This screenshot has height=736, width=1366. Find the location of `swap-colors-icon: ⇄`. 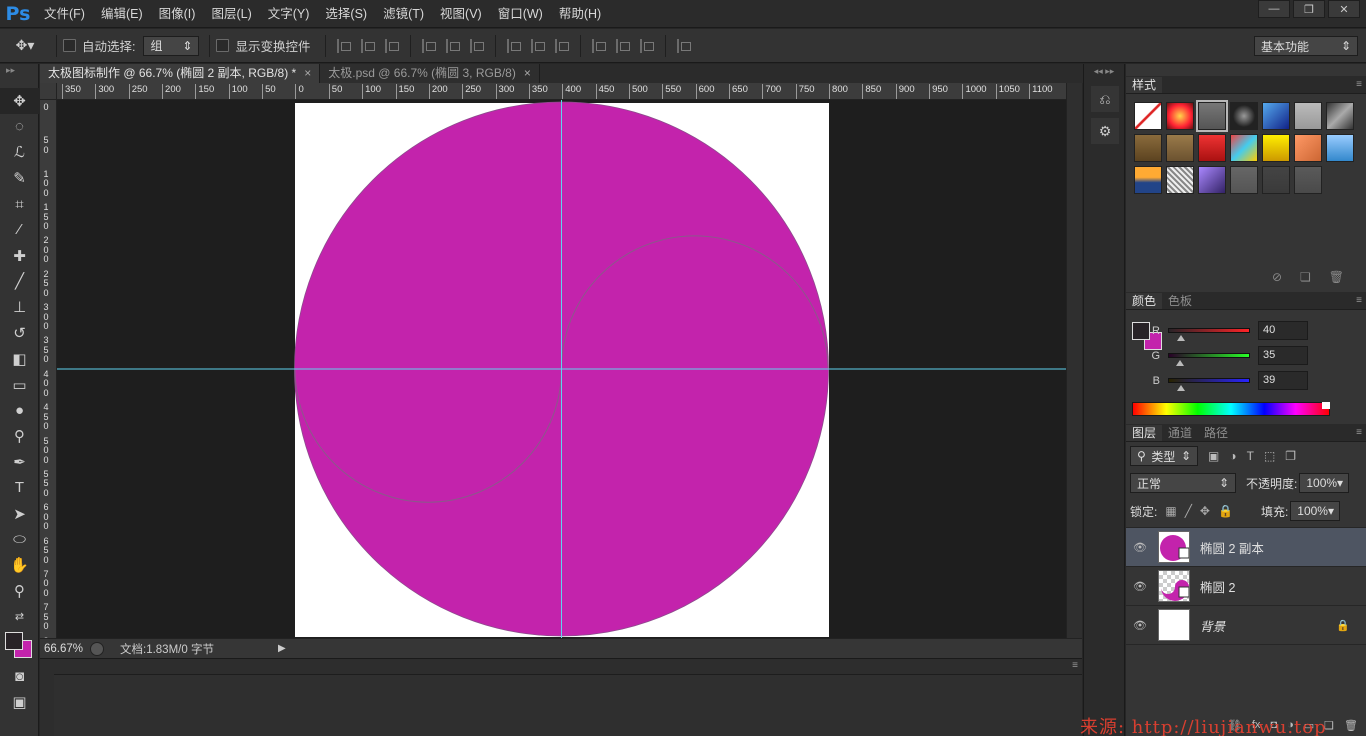

swap-colors-icon: ⇄ is located at coordinates (19, 617).